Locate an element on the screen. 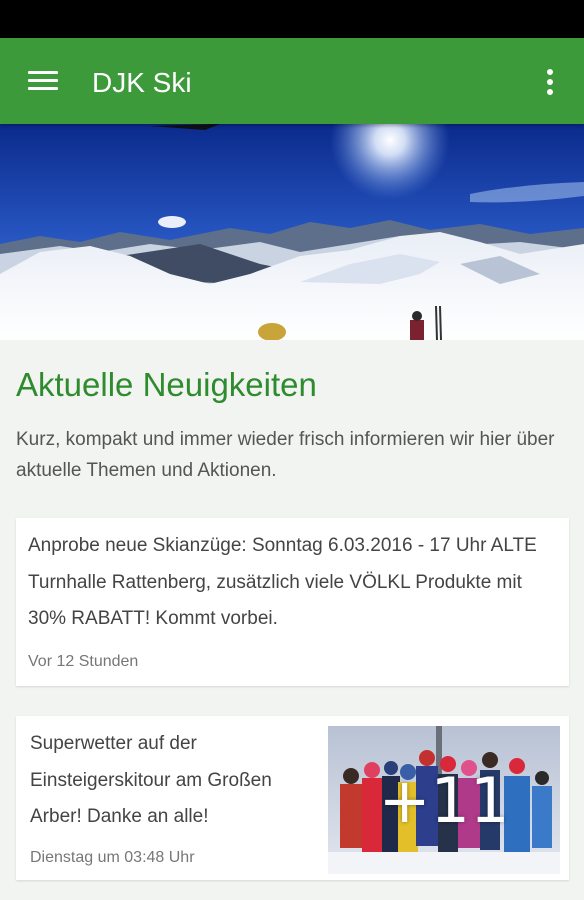 This screenshot has width=584, height=900. status-bar is located at coordinates (292, 19).